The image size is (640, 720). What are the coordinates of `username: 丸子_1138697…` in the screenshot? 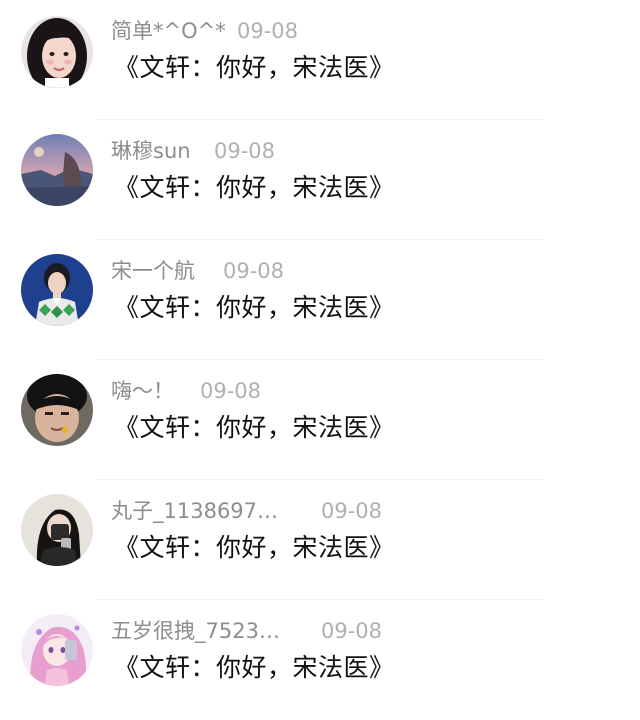 It's located at (194, 511).